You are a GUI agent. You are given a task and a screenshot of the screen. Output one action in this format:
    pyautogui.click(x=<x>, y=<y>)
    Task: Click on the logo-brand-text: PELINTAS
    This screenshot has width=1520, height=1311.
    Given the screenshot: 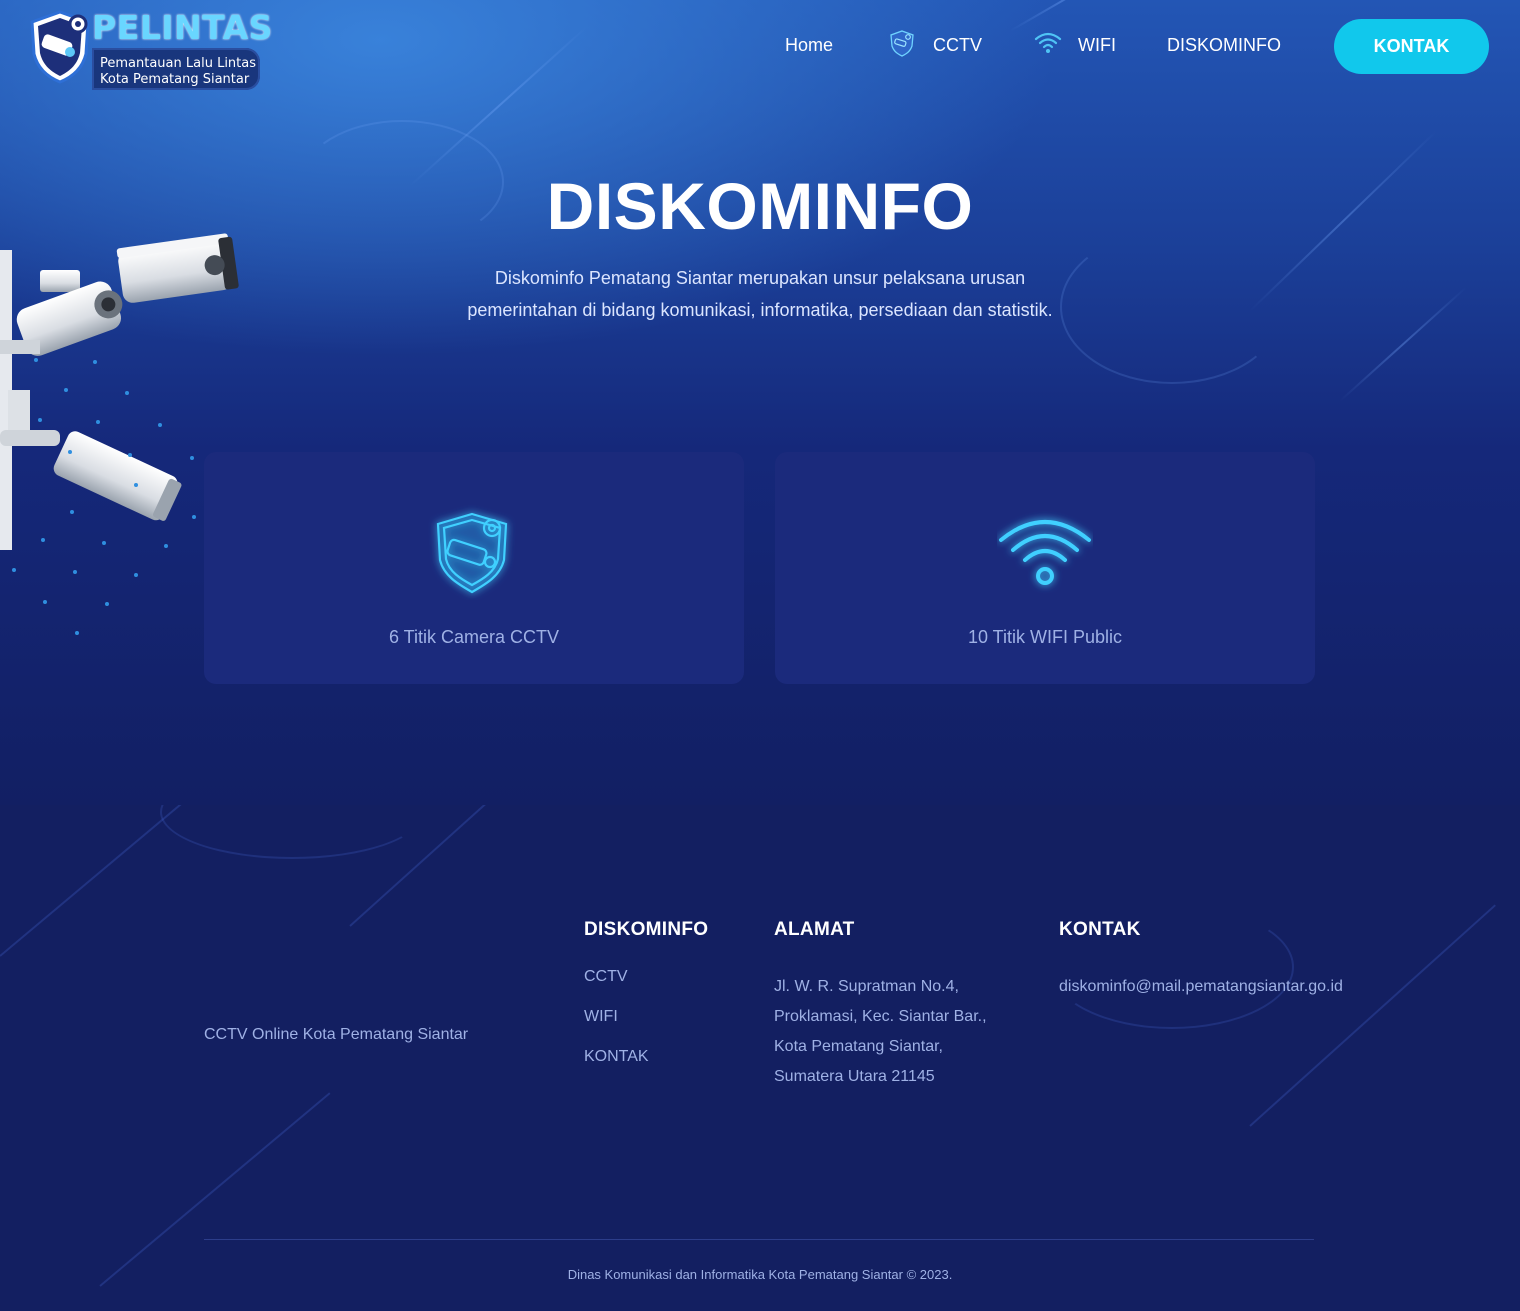 What is the action you would take?
    pyautogui.click(x=182, y=27)
    